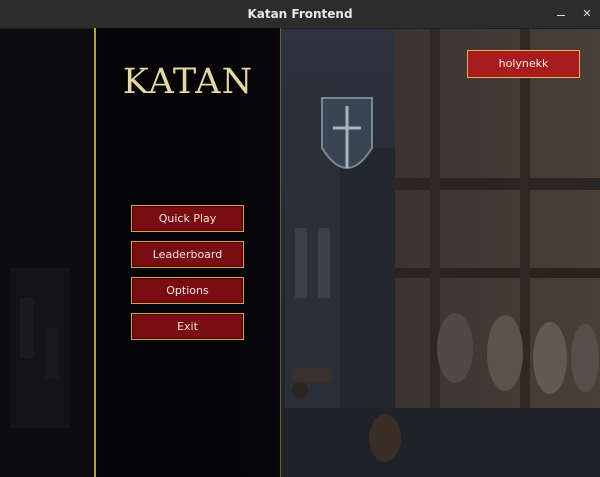 The height and width of the screenshot is (477, 600). What do you see at coordinates (188, 82) in the screenshot?
I see `game-logo: KATAN` at bounding box center [188, 82].